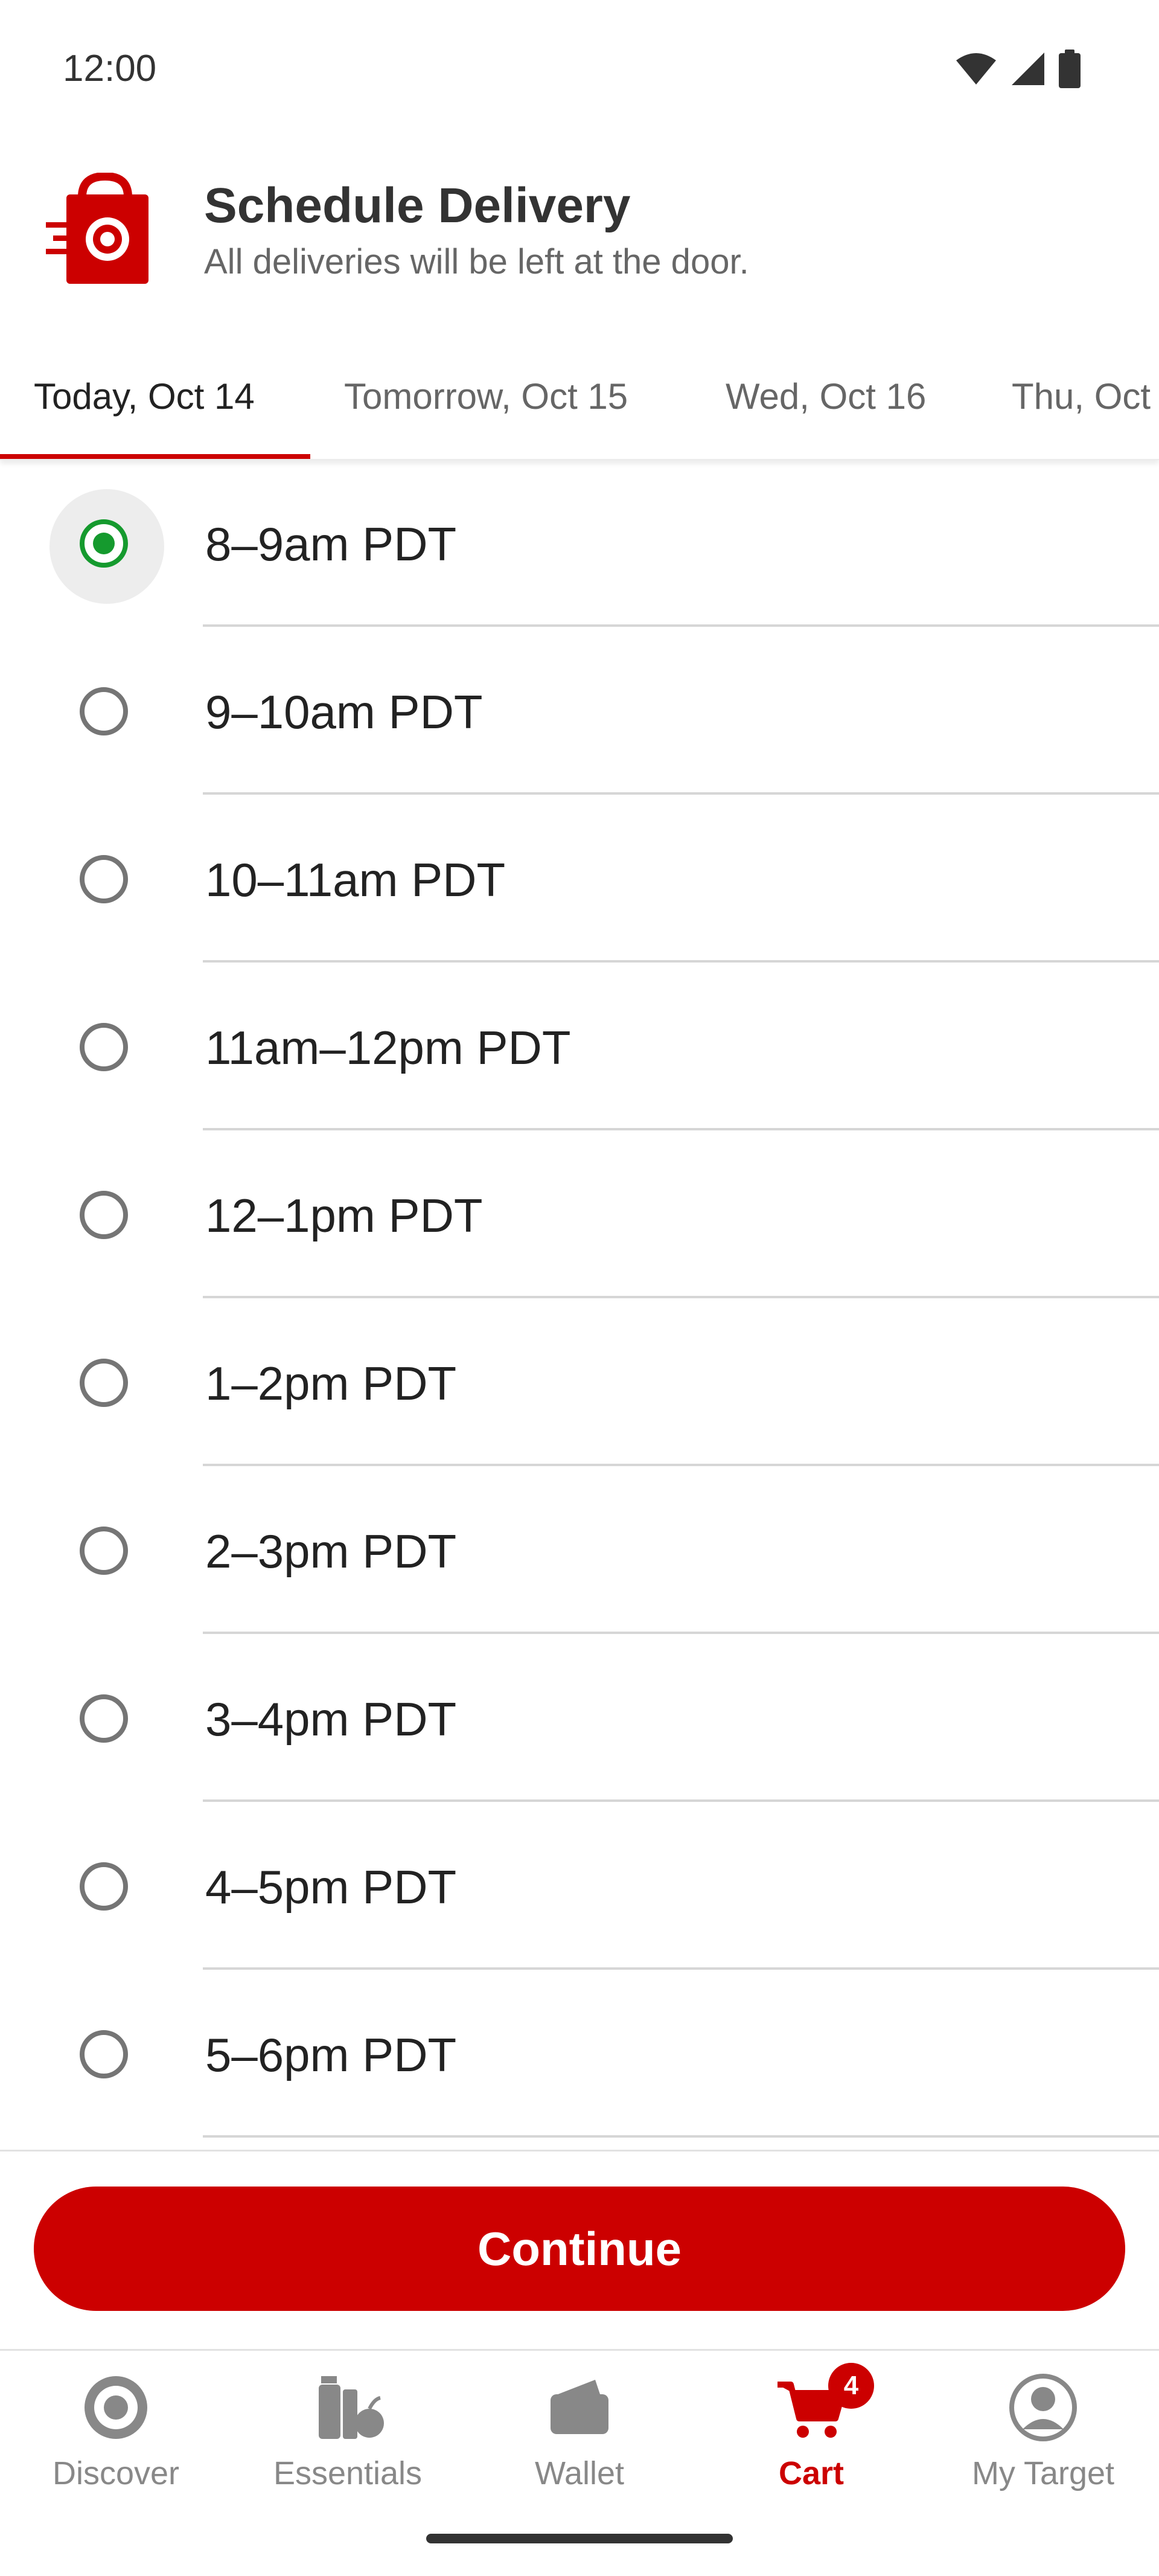 The width and height of the screenshot is (1159, 2576). Describe the element at coordinates (579, 543) in the screenshot. I see `time-slot-row: 8–9am PDT` at that location.